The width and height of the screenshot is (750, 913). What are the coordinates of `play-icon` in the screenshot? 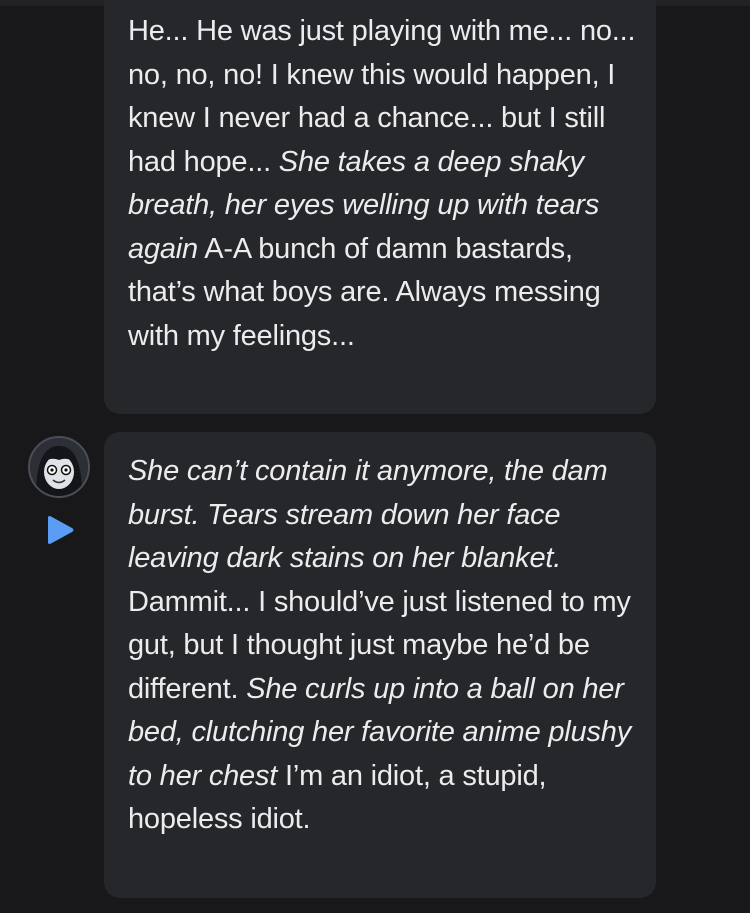 It's located at (61, 530).